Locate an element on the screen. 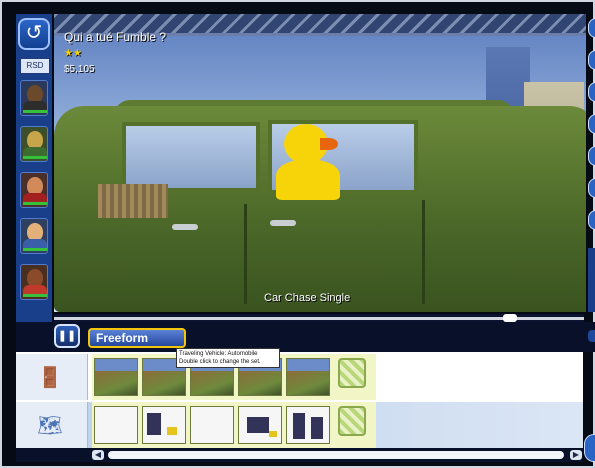 This screenshot has width=595, height=468. right-toolbar is located at coordinates (591, 129).